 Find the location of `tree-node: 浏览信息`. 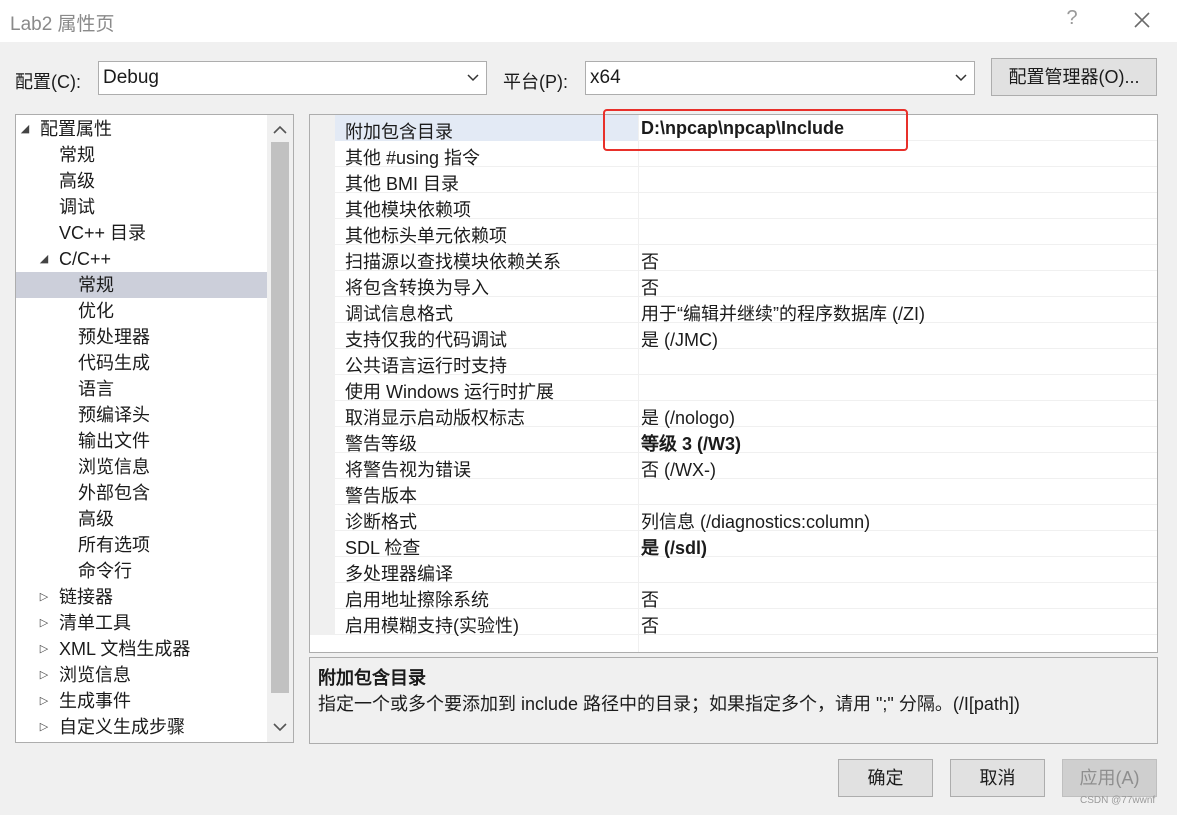

tree-node: 浏览信息 is located at coordinates (141, 467).